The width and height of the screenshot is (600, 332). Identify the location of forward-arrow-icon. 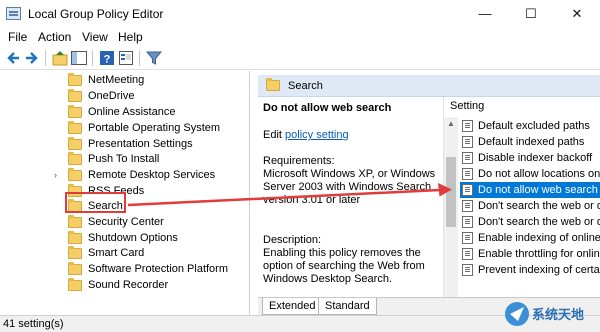
(32, 58).